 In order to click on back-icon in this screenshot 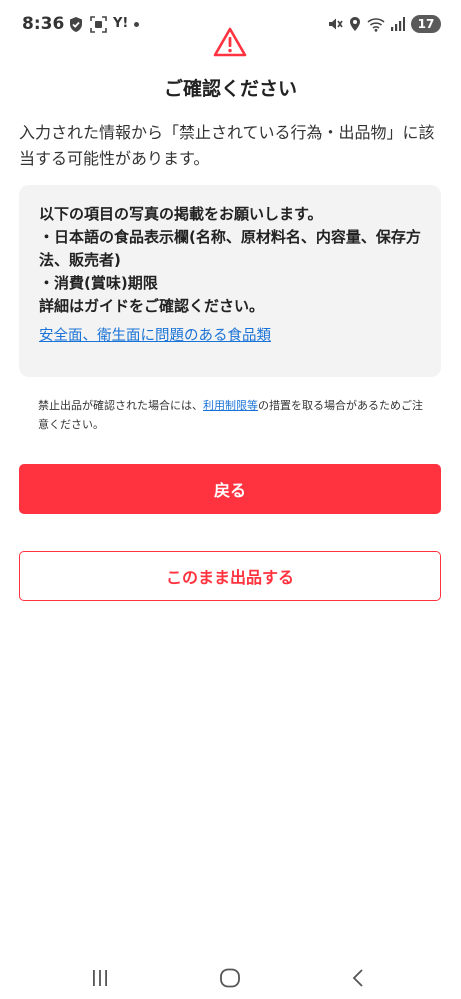, I will do `click(357, 978)`.